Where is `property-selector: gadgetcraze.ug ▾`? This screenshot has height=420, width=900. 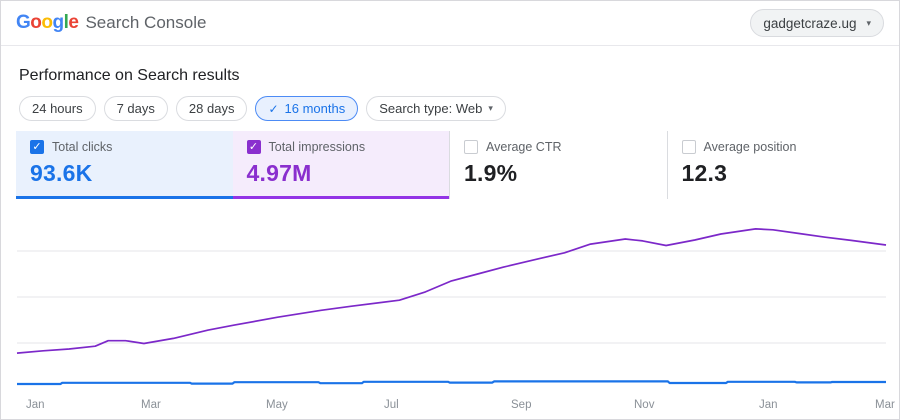 property-selector: gadgetcraze.ug ▾ is located at coordinates (817, 23).